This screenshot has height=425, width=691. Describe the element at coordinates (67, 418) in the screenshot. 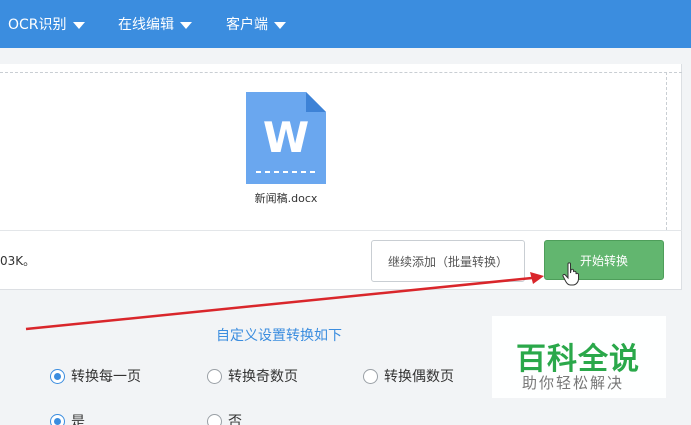

I see `radio-yes: 是` at that location.